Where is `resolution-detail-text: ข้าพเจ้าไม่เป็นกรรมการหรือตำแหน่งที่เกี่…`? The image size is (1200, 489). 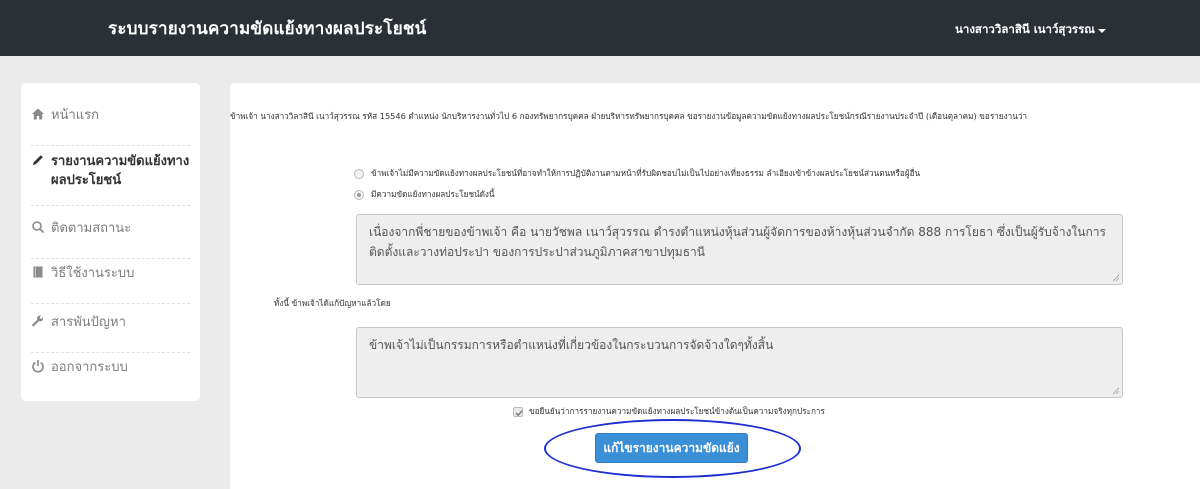 resolution-detail-text: ข้าพเจ้าไม่เป็นกรรมการหรือตำแหน่งที่เกี่… is located at coordinates (571, 345).